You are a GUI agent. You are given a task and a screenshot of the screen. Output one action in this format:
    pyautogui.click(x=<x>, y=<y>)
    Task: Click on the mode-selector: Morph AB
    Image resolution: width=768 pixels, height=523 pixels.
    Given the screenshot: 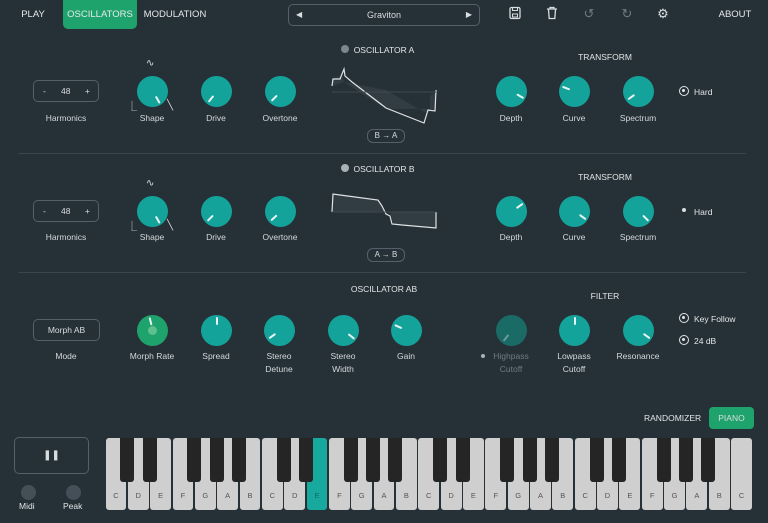 What is the action you would take?
    pyautogui.click(x=66, y=330)
    